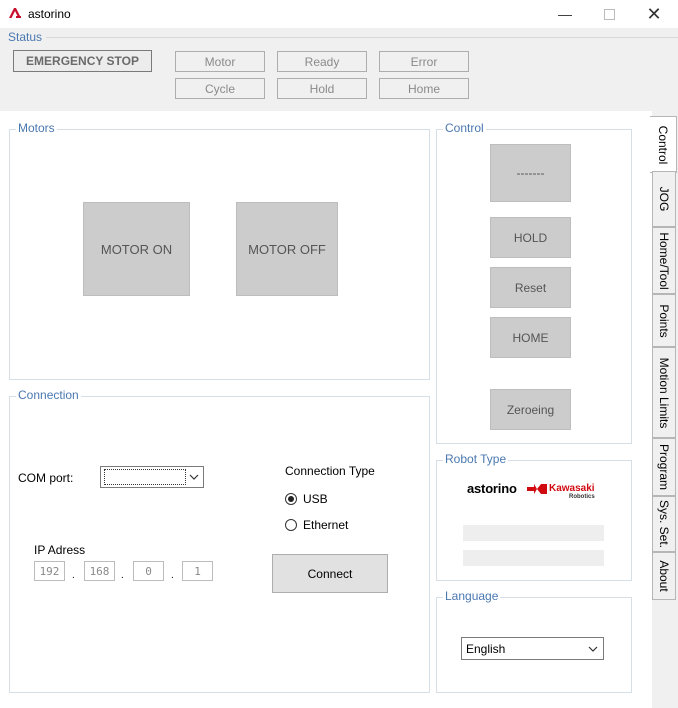 Image resolution: width=678 pixels, height=708 pixels. Describe the element at coordinates (424, 61) in the screenshot. I see `status-flag-error: Error` at that location.